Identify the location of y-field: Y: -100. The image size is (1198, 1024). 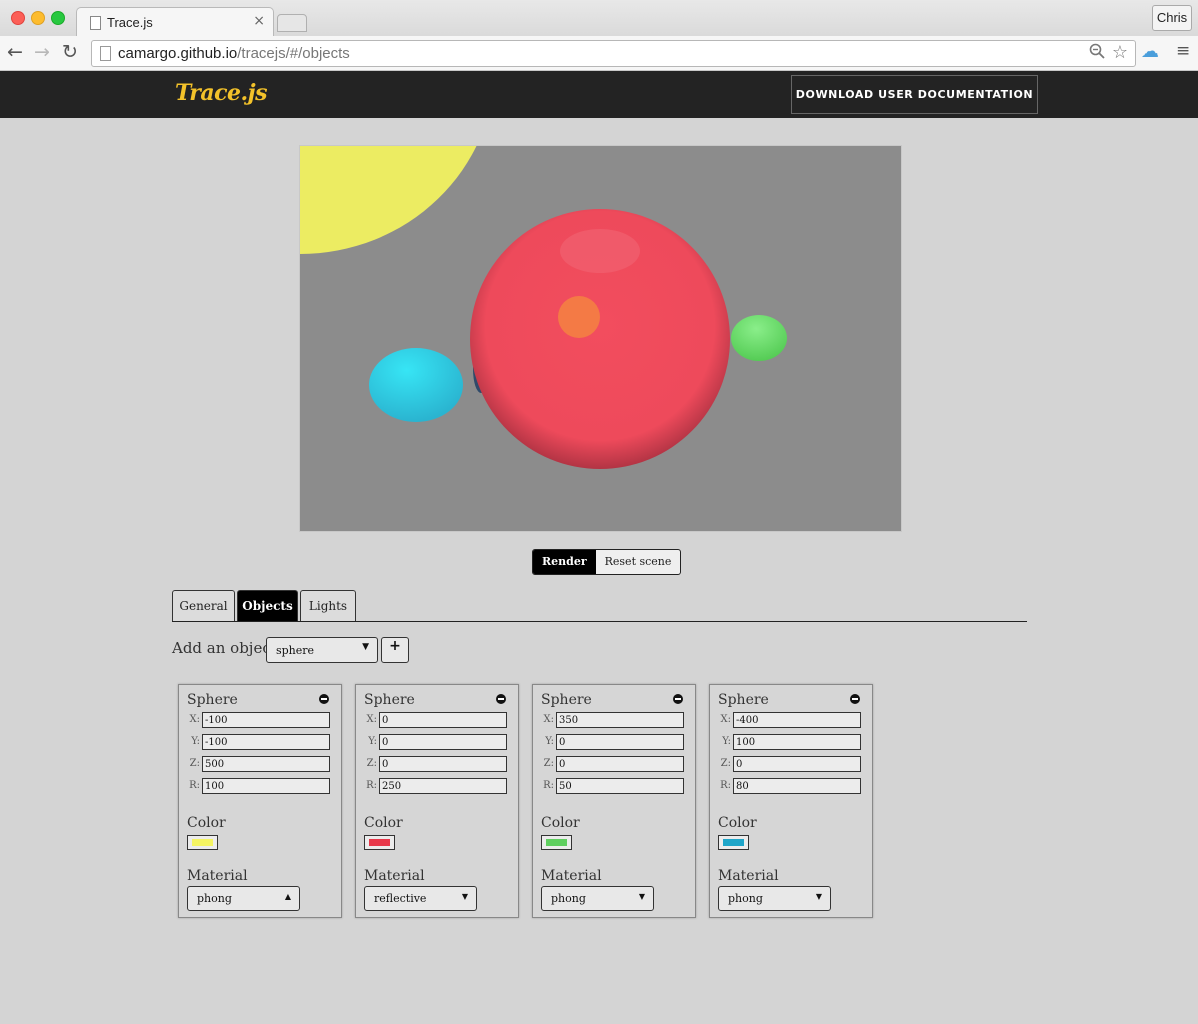
(260, 743).